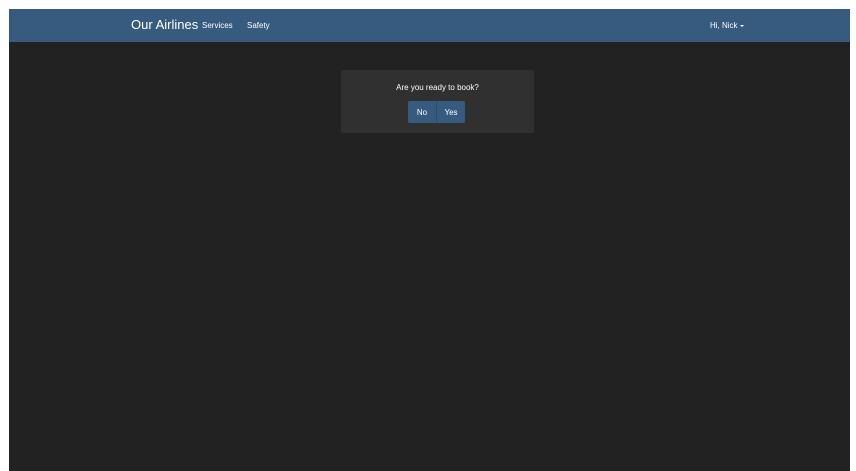 Image resolution: width=856 pixels, height=471 pixels. What do you see at coordinates (258, 25) in the screenshot?
I see `nav-link-safety: Safety` at bounding box center [258, 25].